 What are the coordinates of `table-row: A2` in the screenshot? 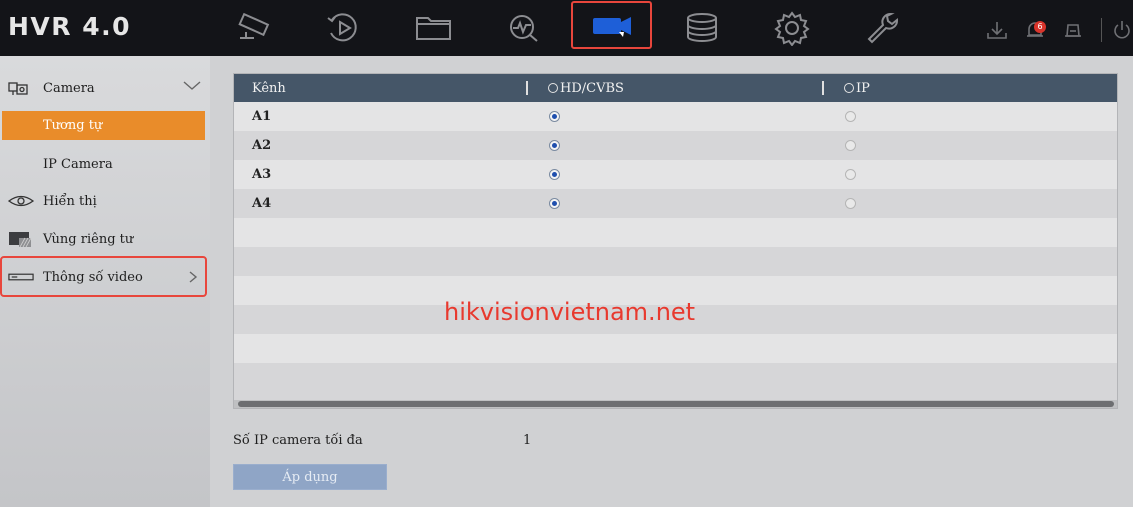 It's located at (675, 145).